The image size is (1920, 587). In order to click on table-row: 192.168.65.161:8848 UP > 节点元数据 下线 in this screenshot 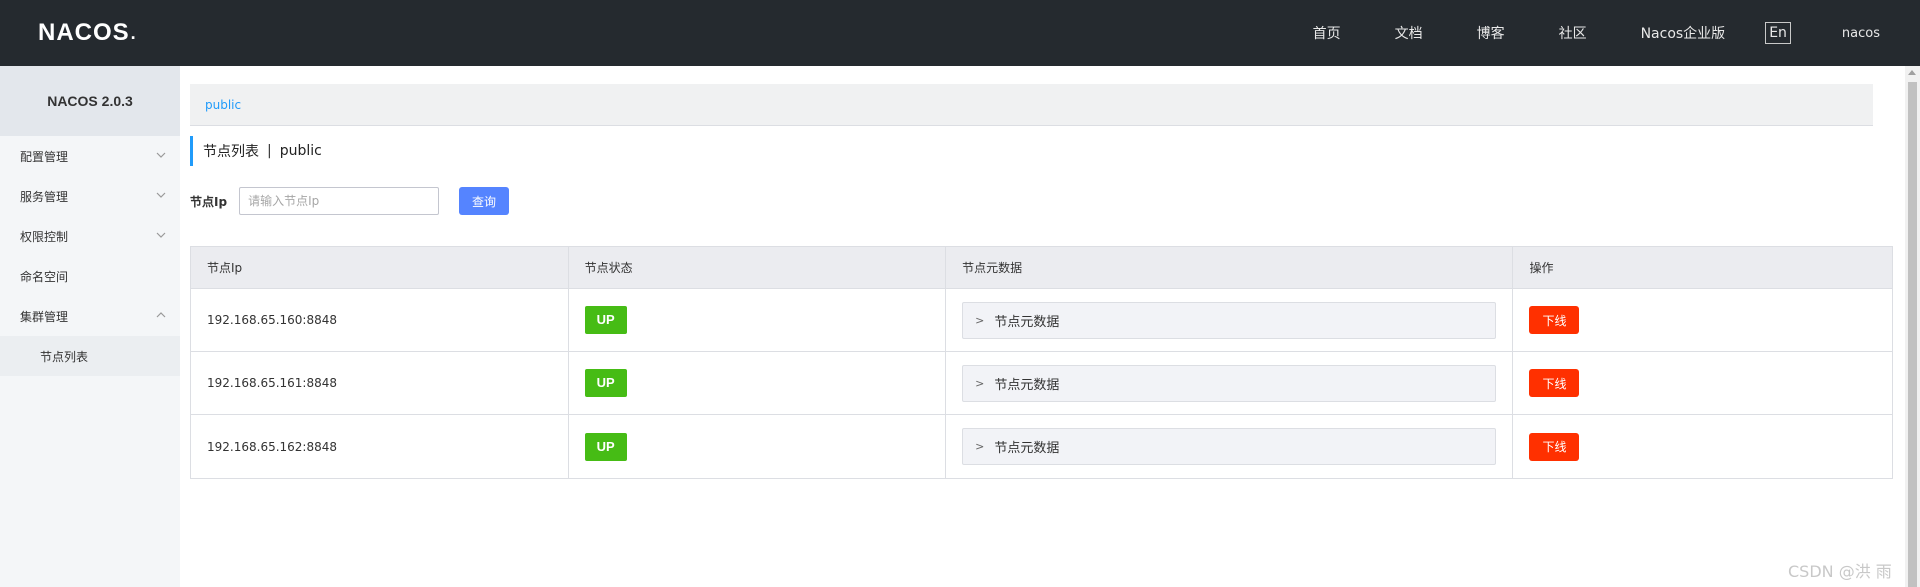, I will do `click(1041, 383)`.